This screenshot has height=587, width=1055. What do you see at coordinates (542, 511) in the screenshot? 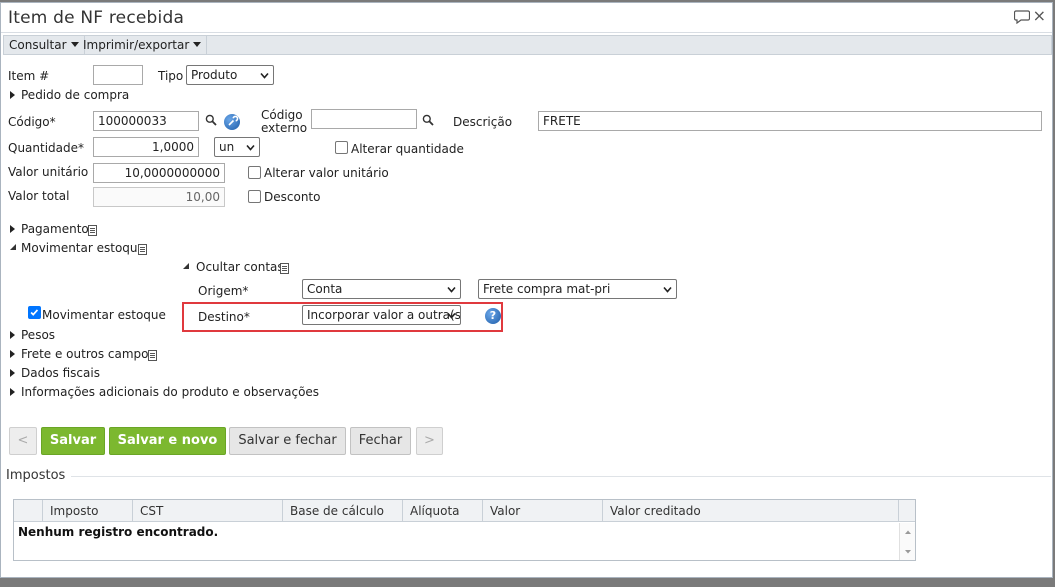
I see `column-header: Valor` at bounding box center [542, 511].